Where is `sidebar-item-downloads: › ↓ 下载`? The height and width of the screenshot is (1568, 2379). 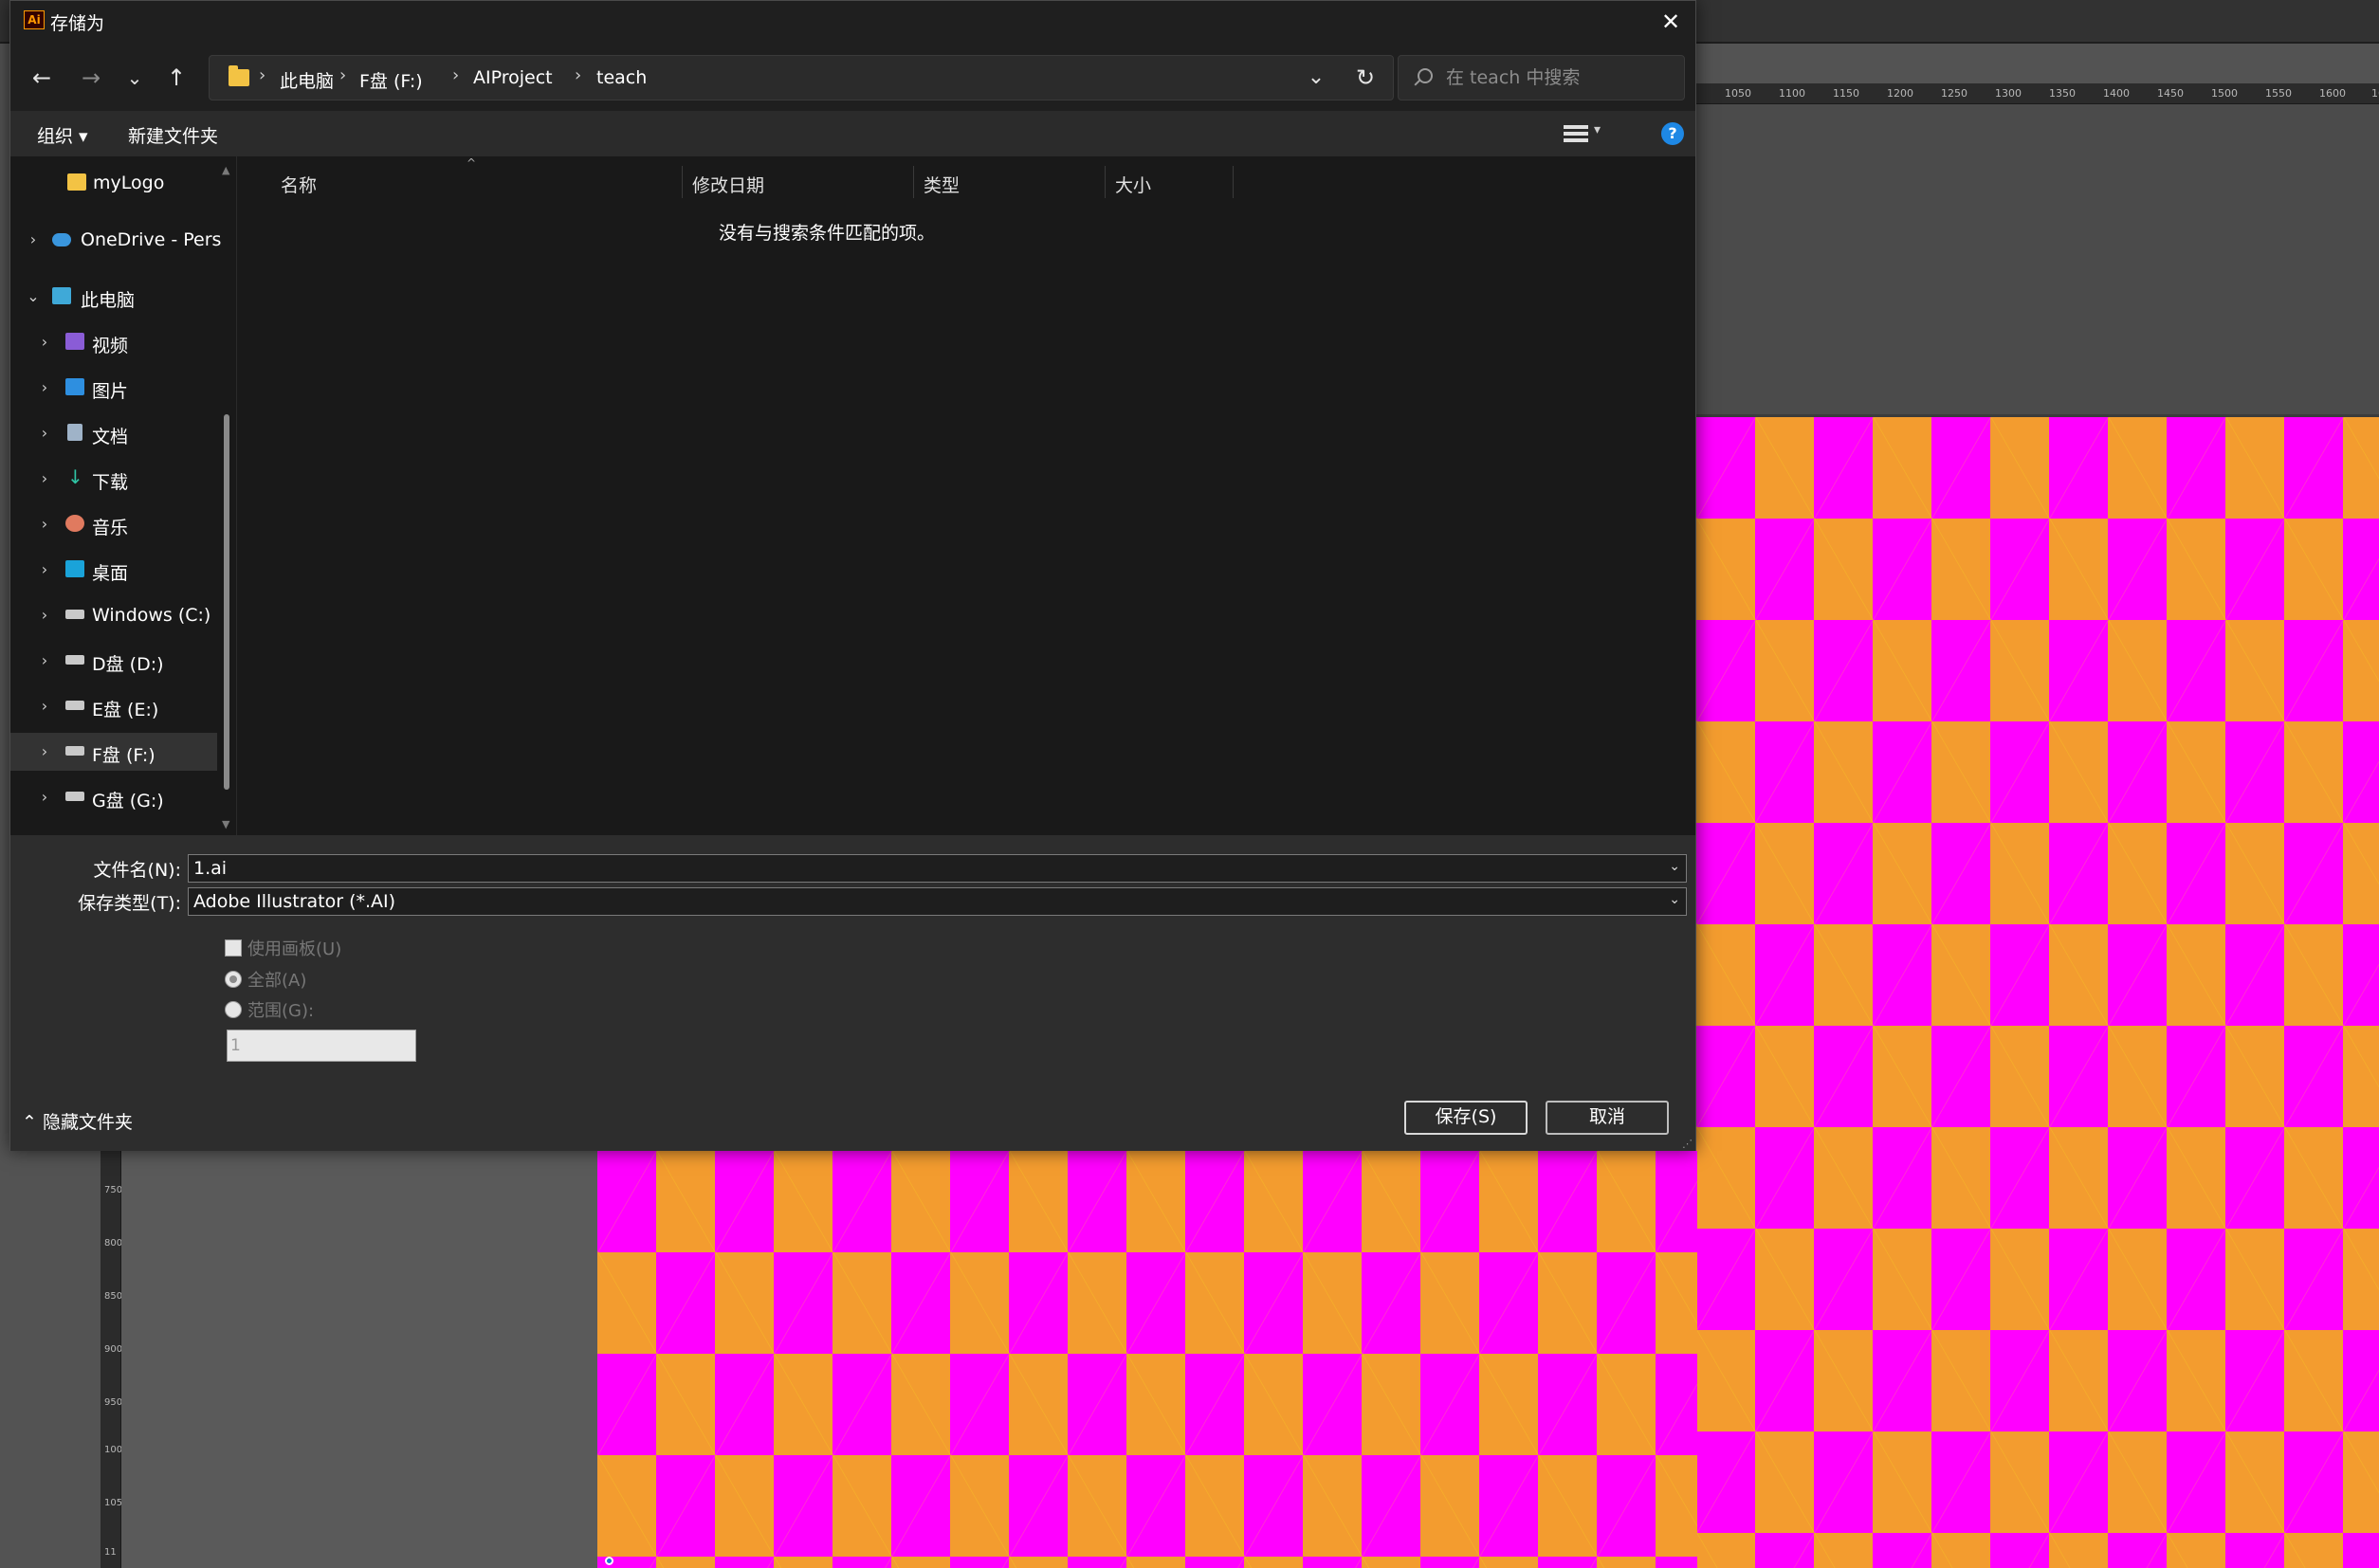 sidebar-item-downloads: › ↓ 下载 is located at coordinates (114, 479).